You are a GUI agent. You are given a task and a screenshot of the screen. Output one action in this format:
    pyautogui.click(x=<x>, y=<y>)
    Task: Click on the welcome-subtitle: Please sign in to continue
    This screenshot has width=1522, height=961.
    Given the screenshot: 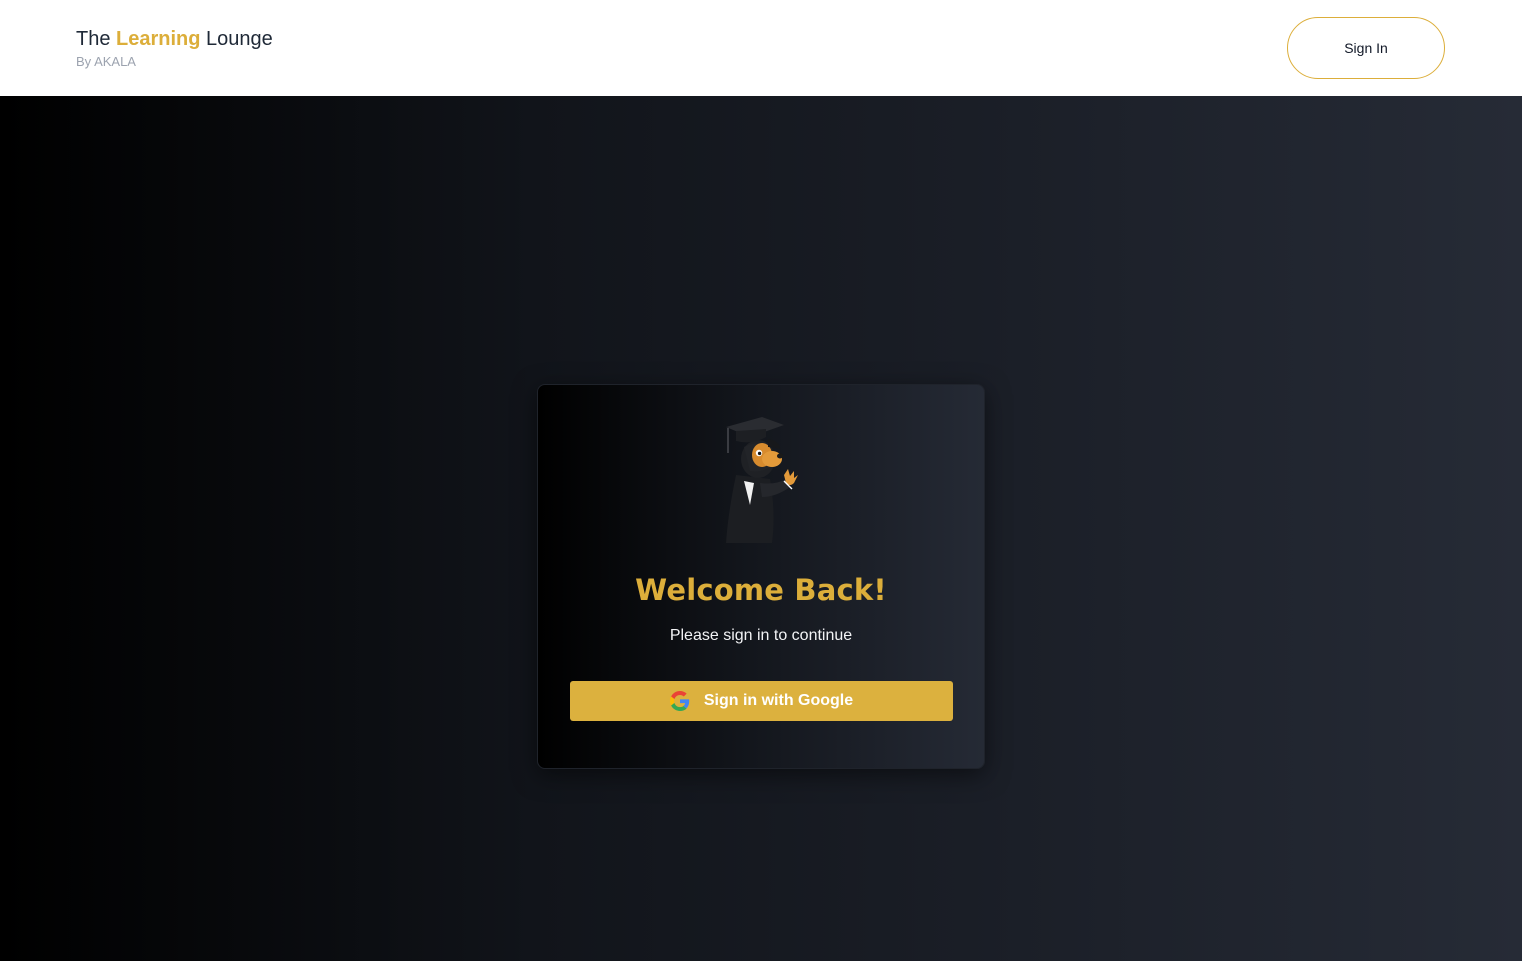 What is the action you would take?
    pyautogui.click(x=761, y=635)
    